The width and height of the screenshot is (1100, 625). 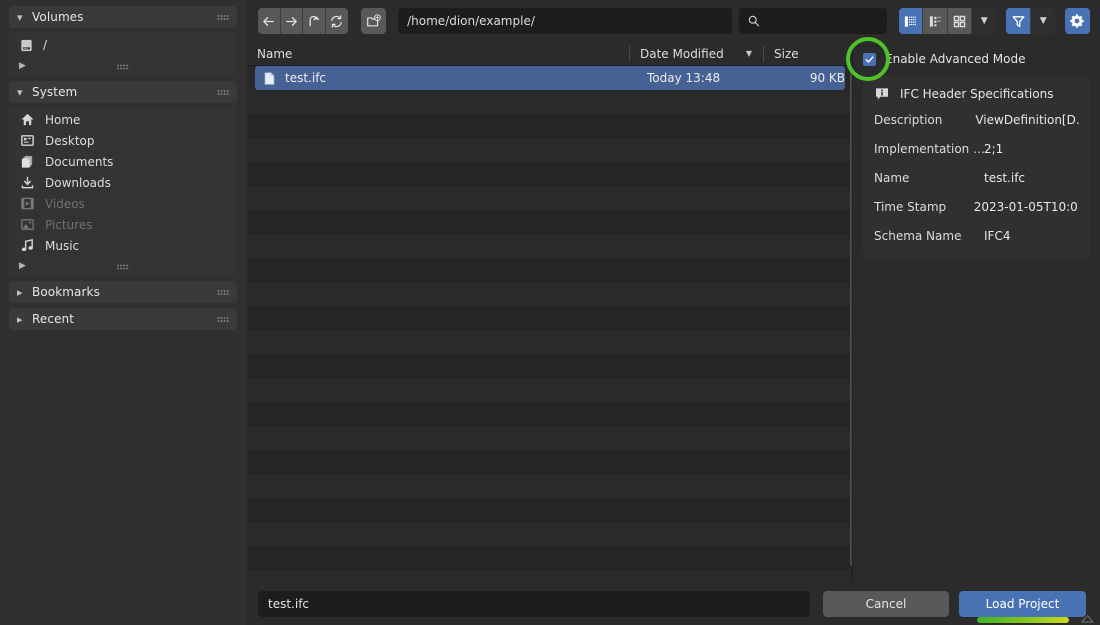 I want to click on file-list-column-header: Name Date Modified ▼ Size, so click(x=550, y=54).